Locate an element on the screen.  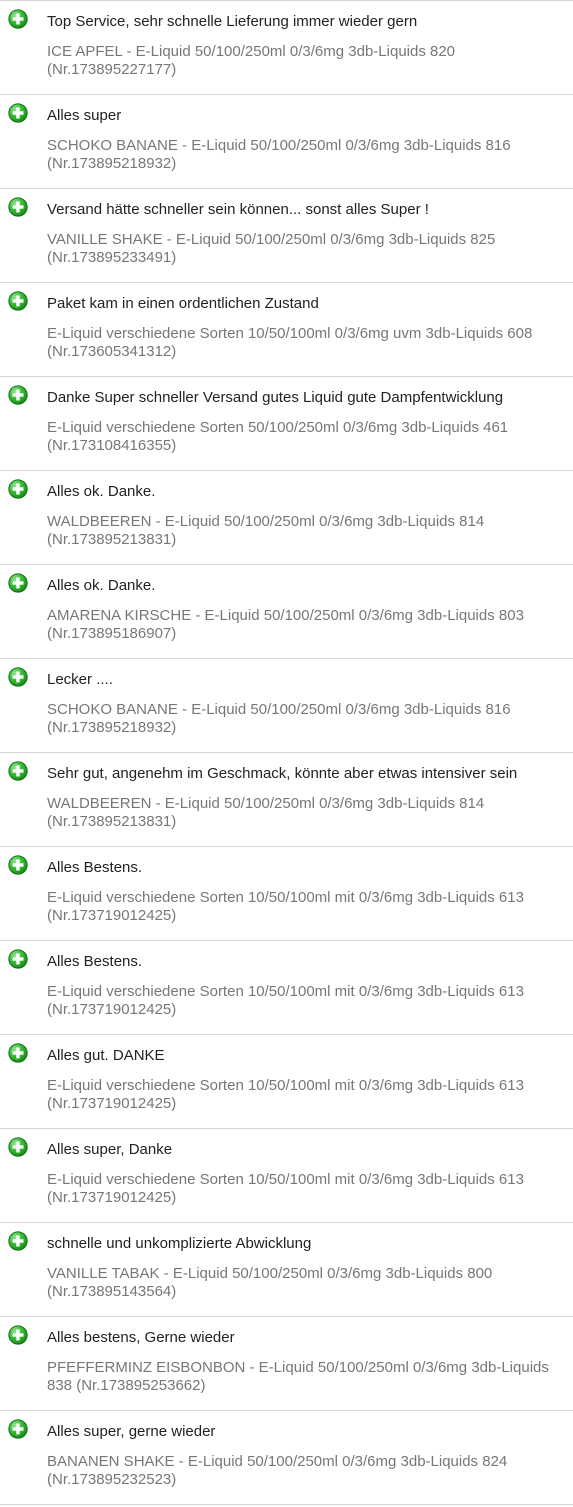
feedback-comment: Alles super, gerne wieder is located at coordinates (131, 1431).